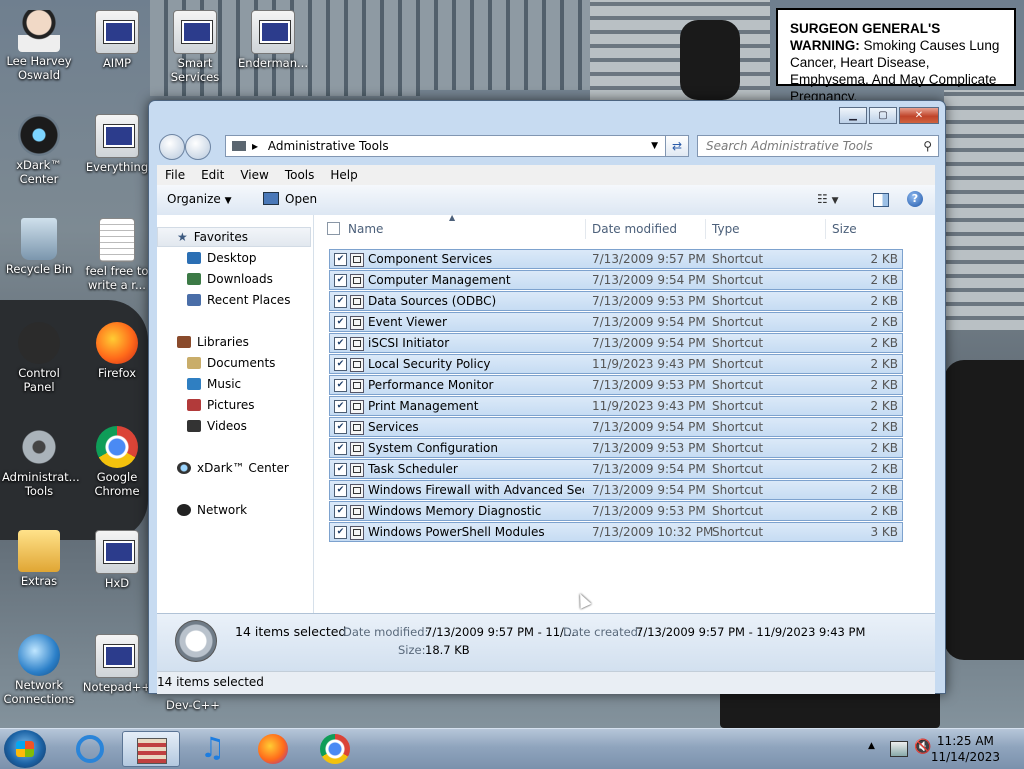  Describe the element at coordinates (233, 468) in the screenshot. I see `nav-xdark-center: xDark™ Center` at that location.